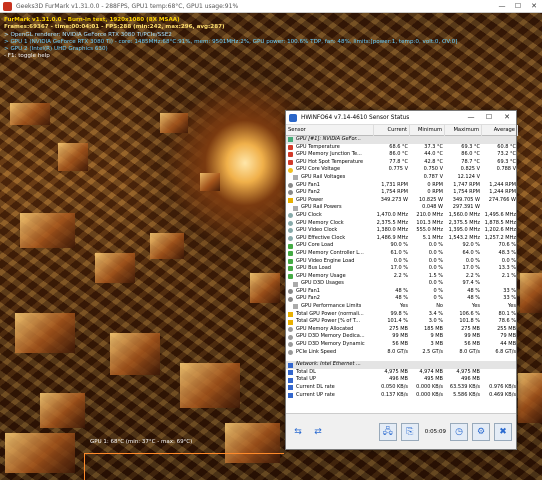 The image size is (542, 480). Describe the element at coordinates (290, 292) in the screenshot. I see `fan-icon` at that location.